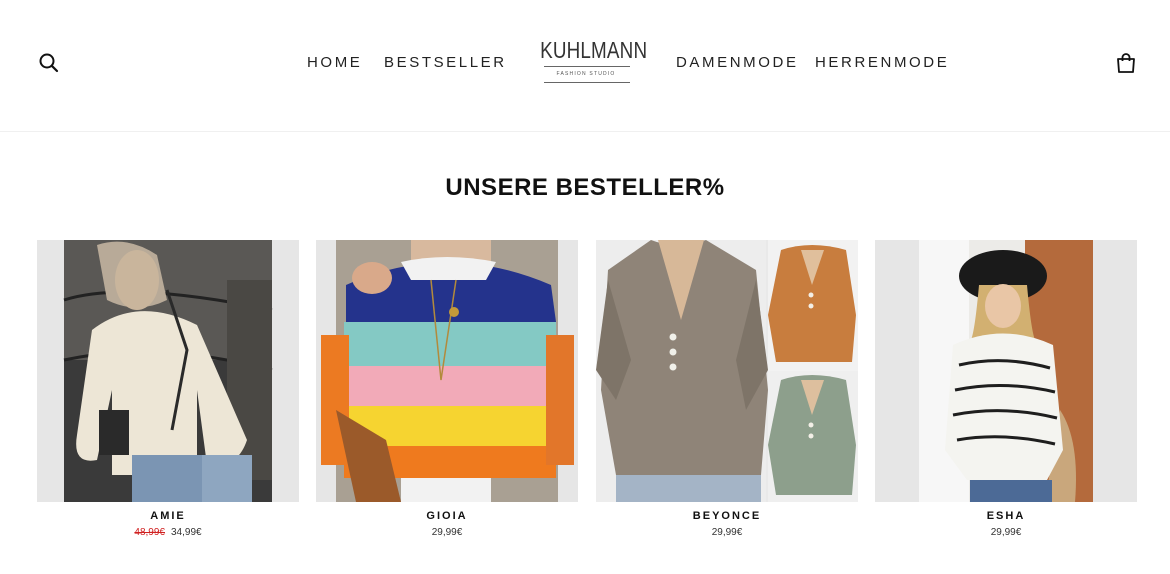  What do you see at coordinates (334, 62) in the screenshot?
I see `nav-home: HOME` at bounding box center [334, 62].